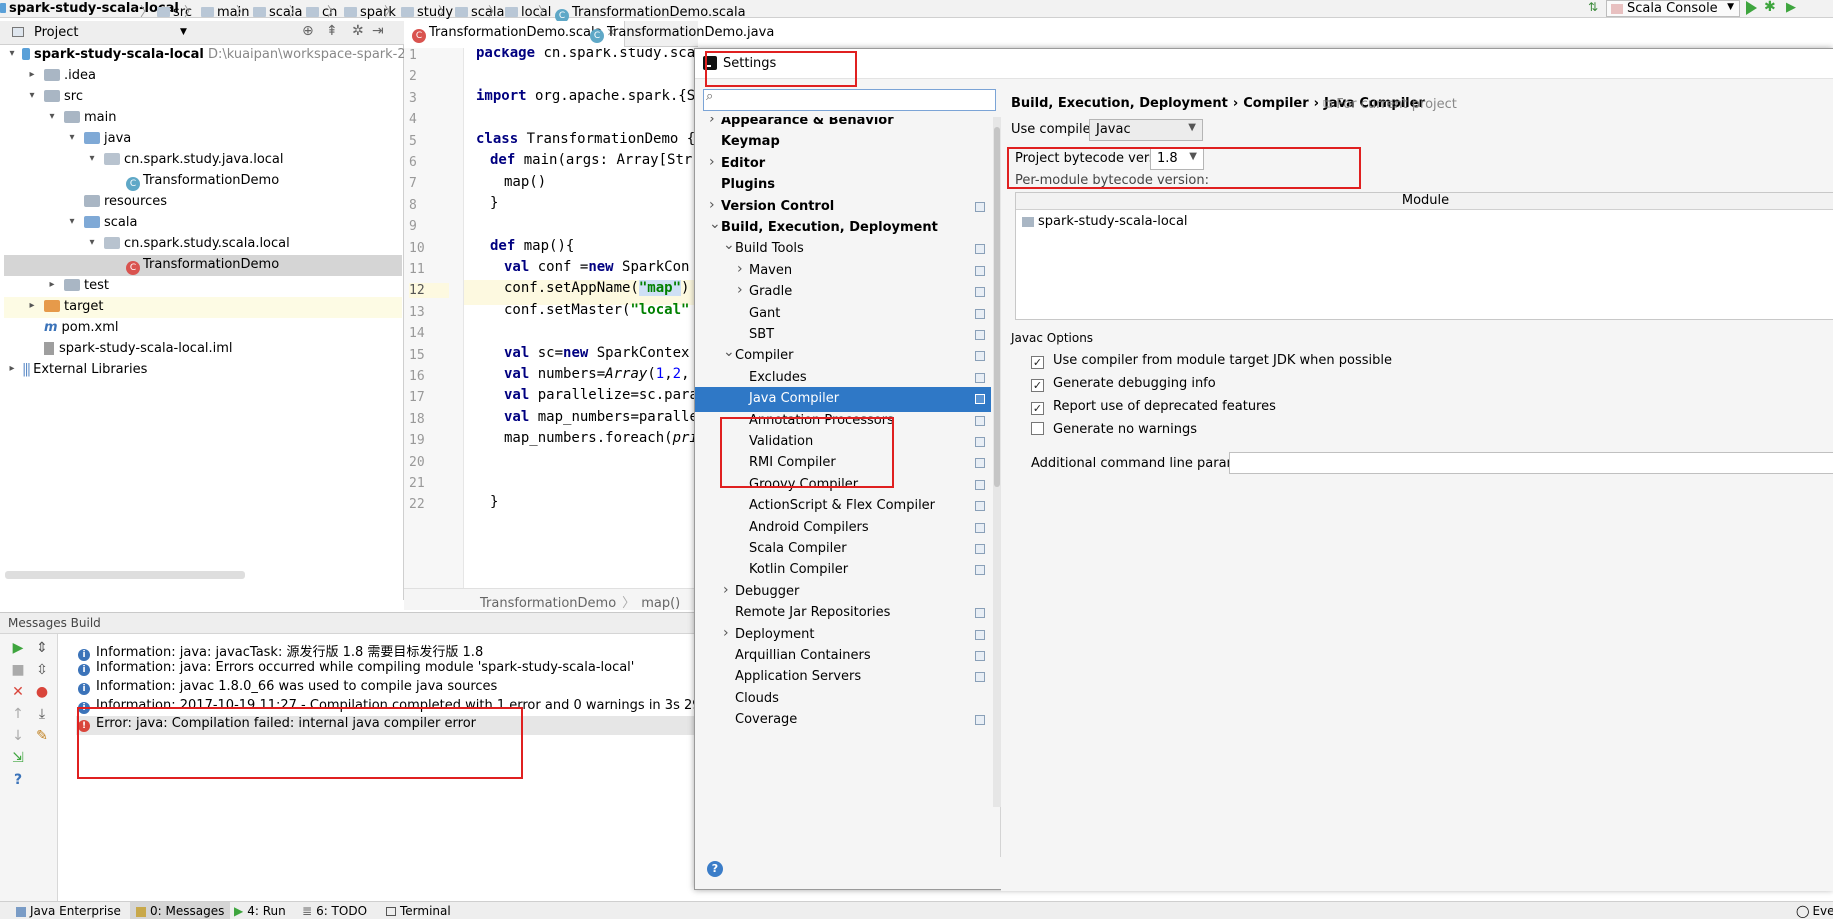  What do you see at coordinates (413, 227) in the screenshot?
I see `line-number: 9` at bounding box center [413, 227].